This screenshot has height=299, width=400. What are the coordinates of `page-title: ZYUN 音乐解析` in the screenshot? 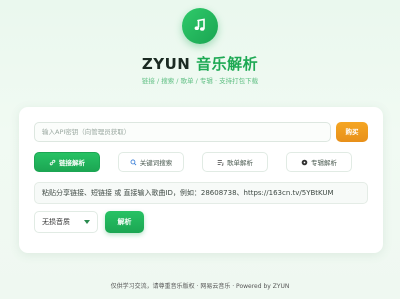 It's located at (200, 63).